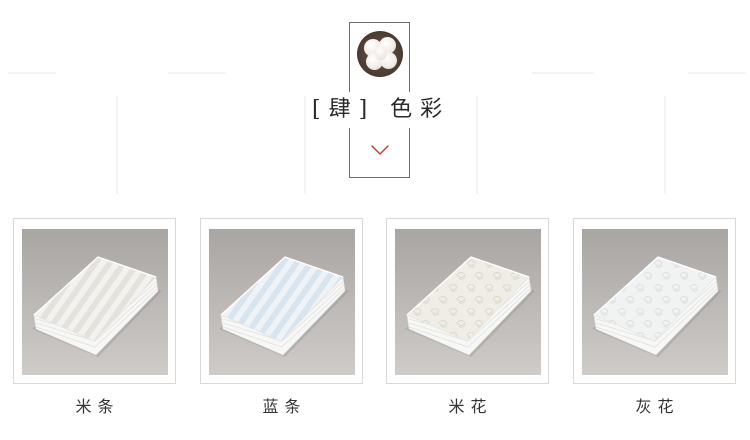  Describe the element at coordinates (380, 150) in the screenshot. I see `chevron-down-icon` at that location.